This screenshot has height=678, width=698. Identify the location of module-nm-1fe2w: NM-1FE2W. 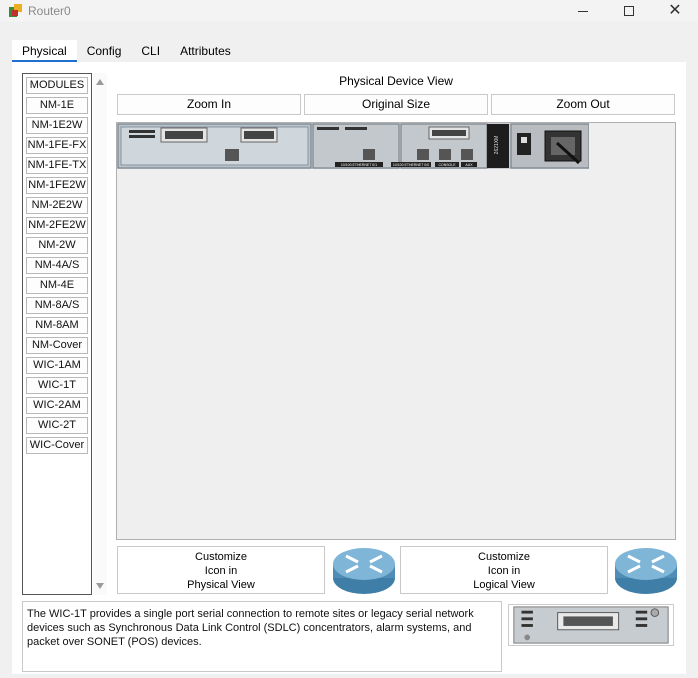
(57, 185).